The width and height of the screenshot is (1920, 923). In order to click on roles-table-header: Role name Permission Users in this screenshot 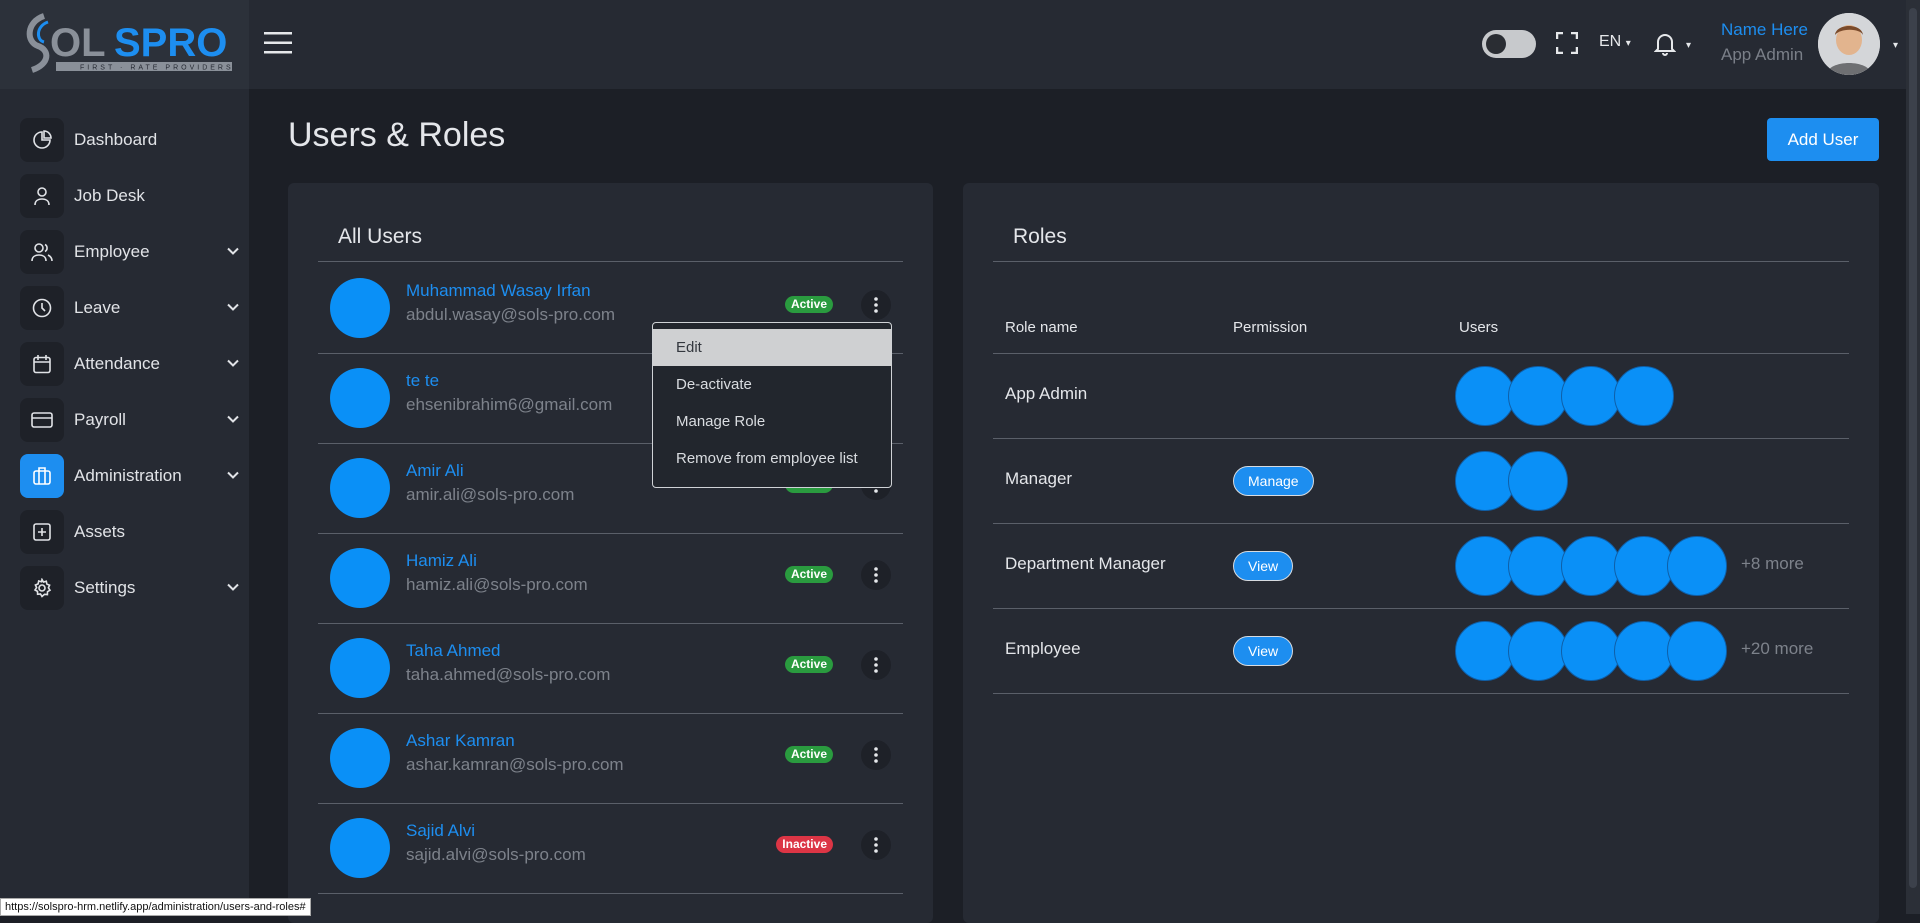, I will do `click(1421, 333)`.